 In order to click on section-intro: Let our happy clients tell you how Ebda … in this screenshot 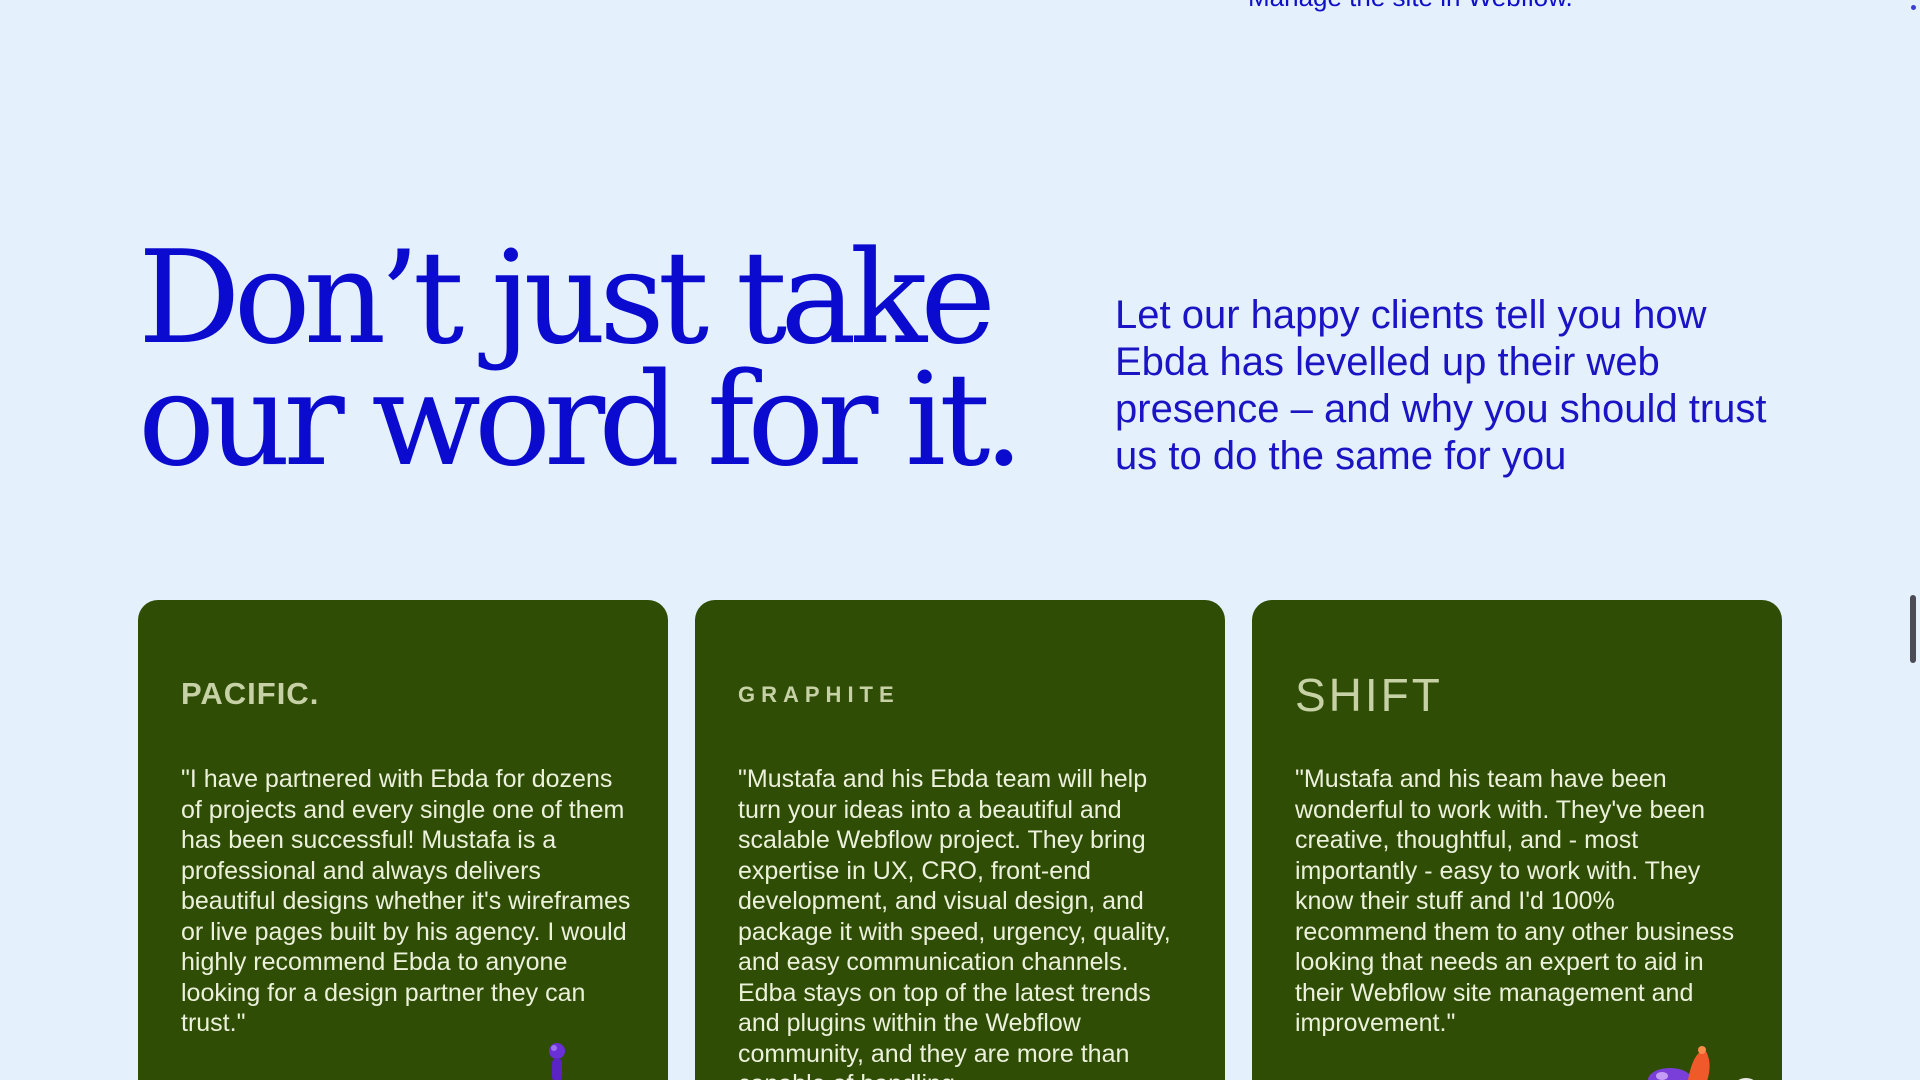, I will do `click(1441, 385)`.